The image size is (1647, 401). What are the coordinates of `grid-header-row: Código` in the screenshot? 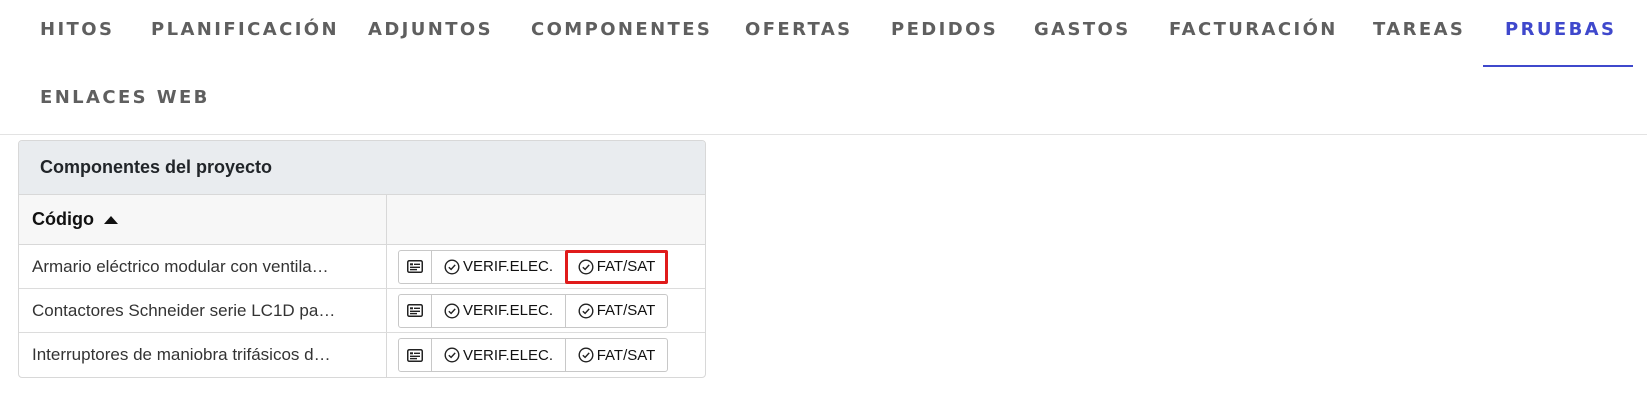 It's located at (362, 220).